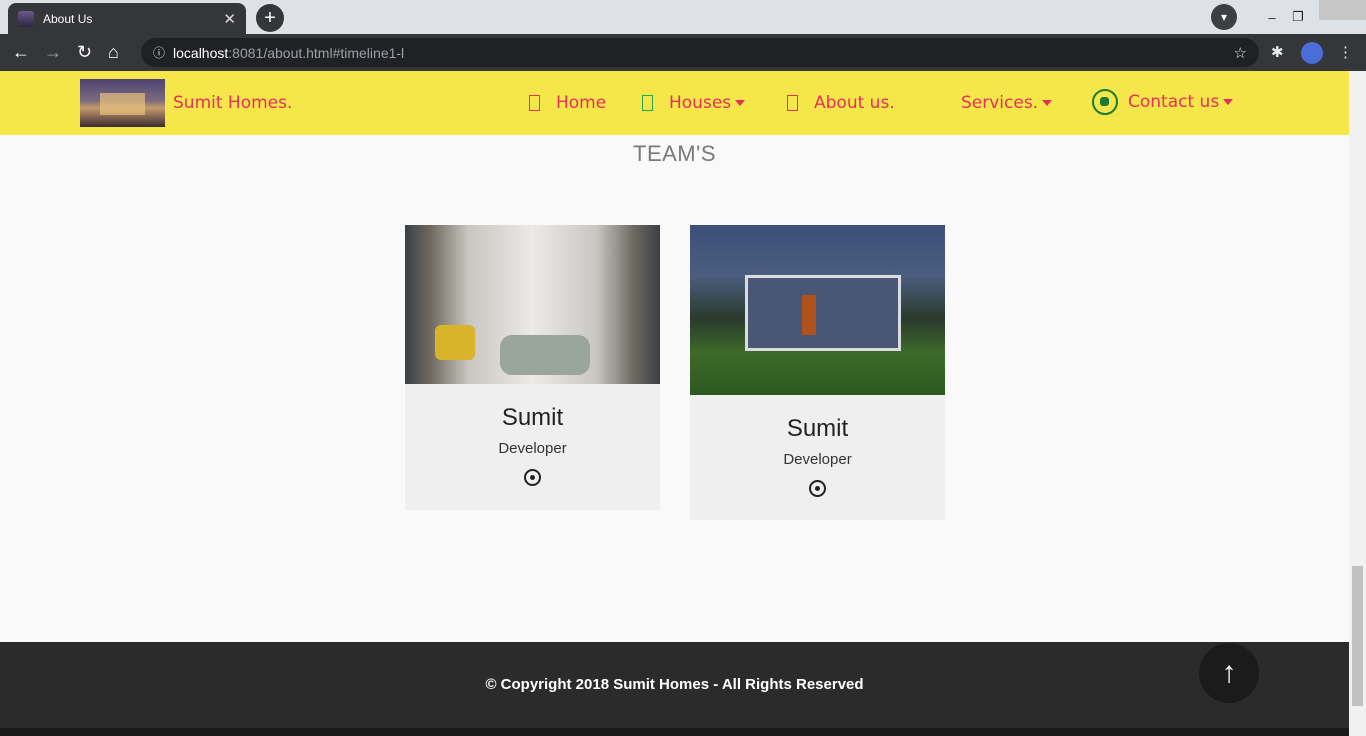 The width and height of the screenshot is (1366, 736). I want to click on nav-contact: Contact us, so click(1163, 102).